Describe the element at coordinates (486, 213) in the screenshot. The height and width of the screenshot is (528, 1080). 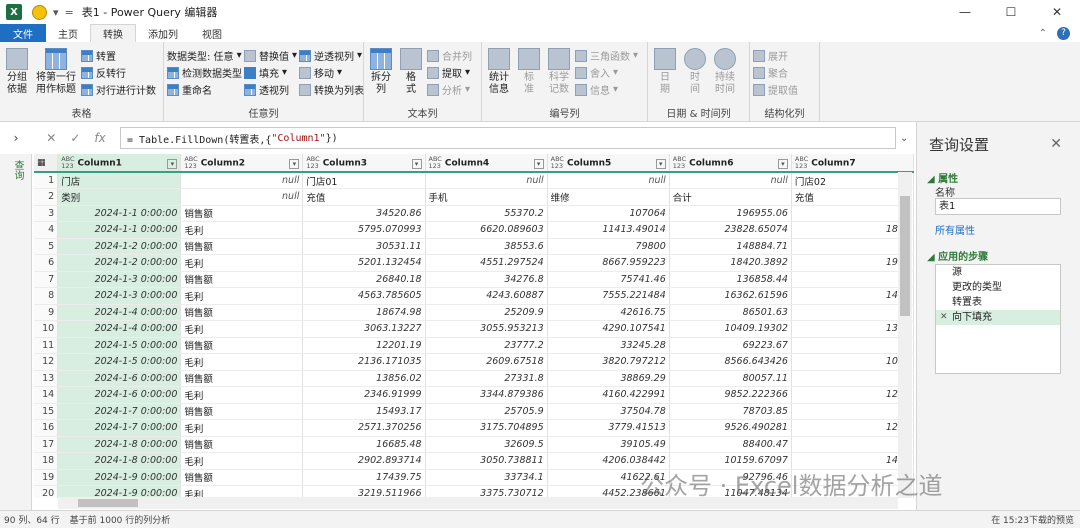
I see `table-cell: 55370.2` at that location.